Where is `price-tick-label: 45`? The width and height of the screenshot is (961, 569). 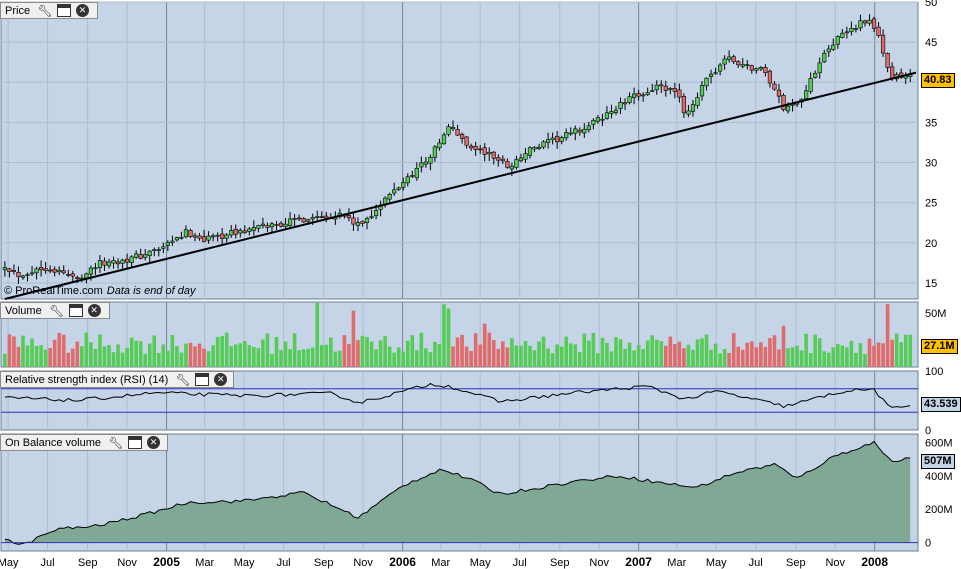
price-tick-label: 45 is located at coordinates (931, 43).